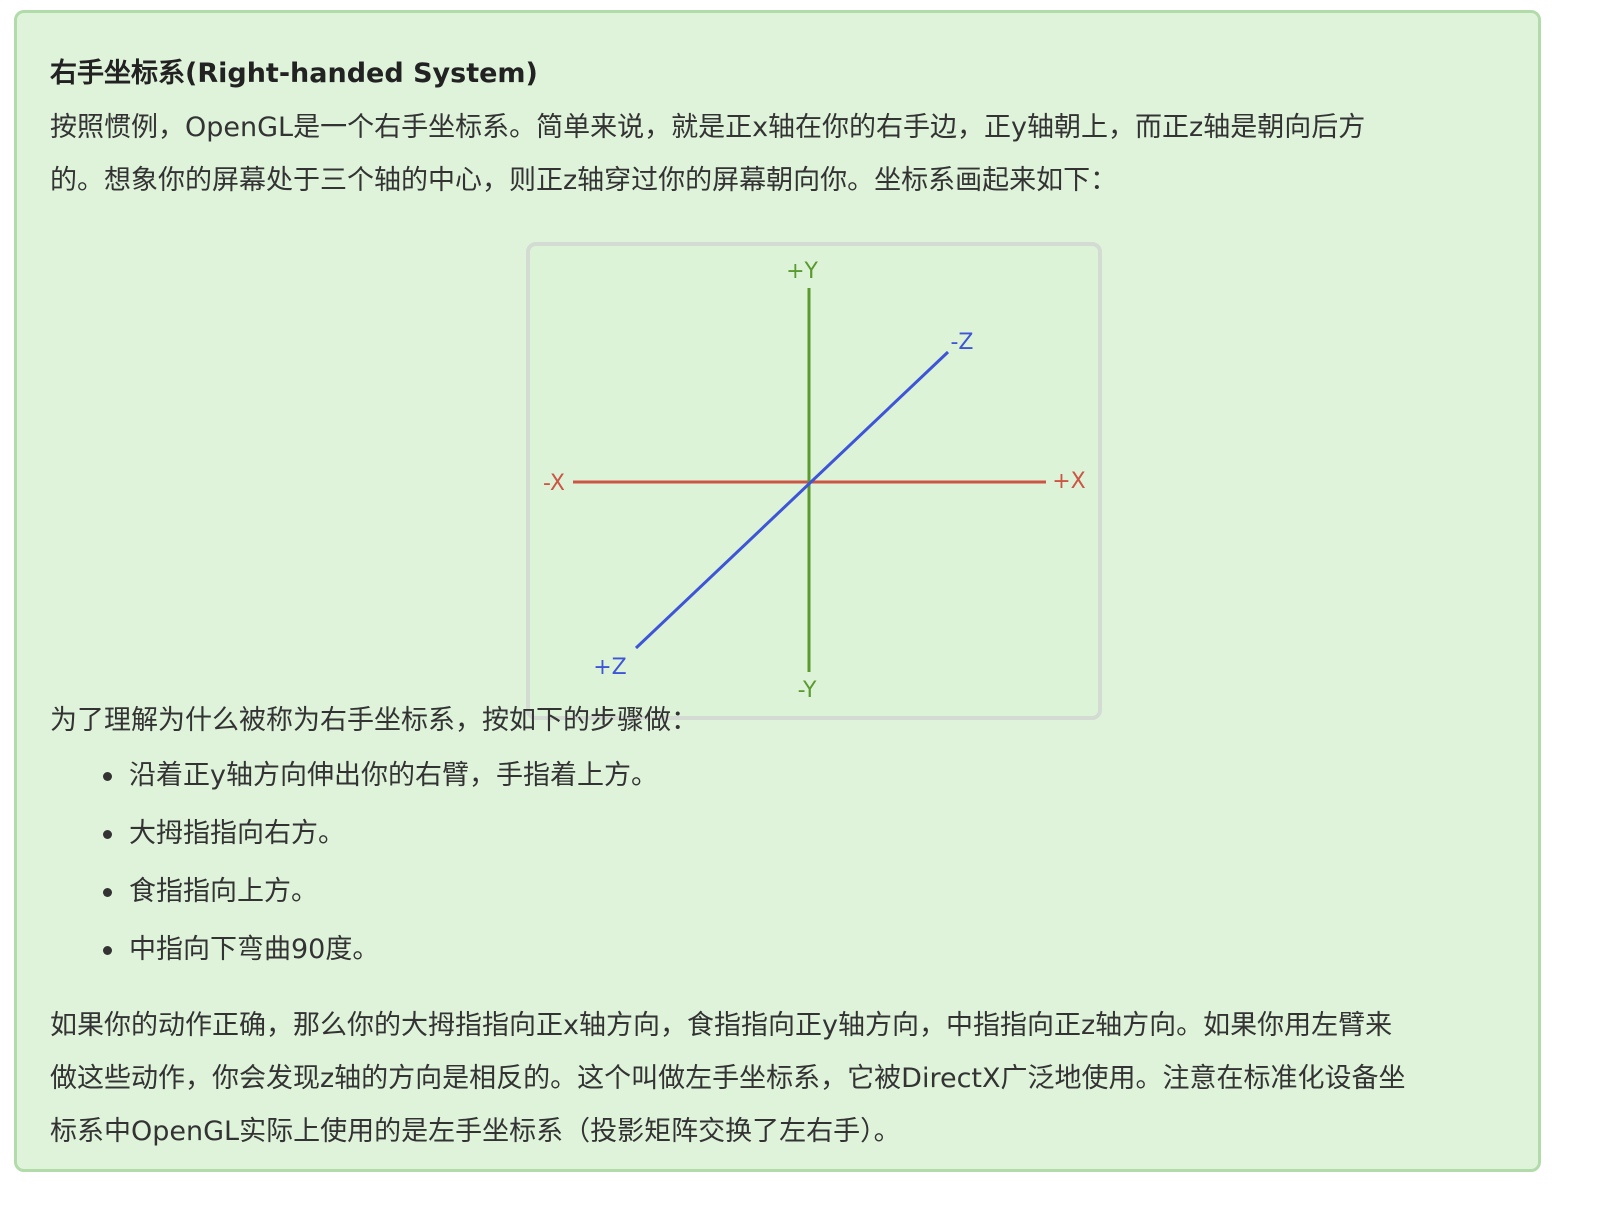 The image size is (1610, 1214). Describe the element at coordinates (237, 833) in the screenshot. I see `step-text: 大拇指指向右方。` at that location.